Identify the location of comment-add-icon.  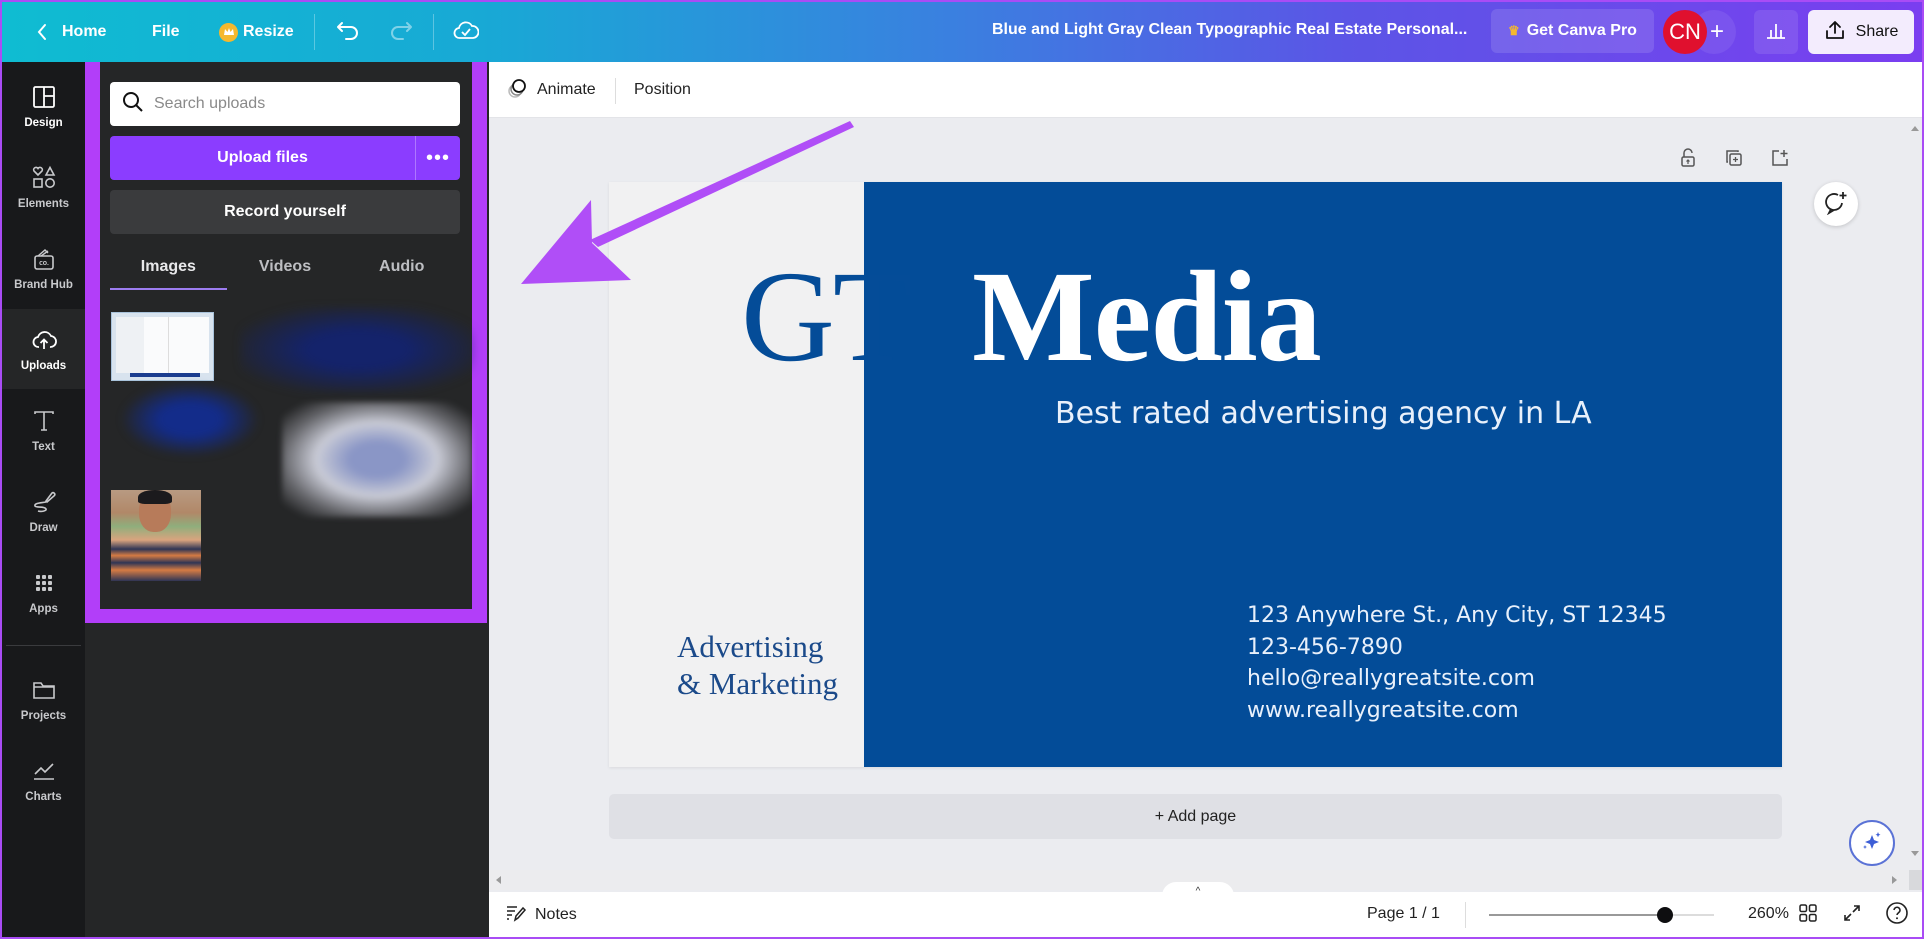
(1836, 204).